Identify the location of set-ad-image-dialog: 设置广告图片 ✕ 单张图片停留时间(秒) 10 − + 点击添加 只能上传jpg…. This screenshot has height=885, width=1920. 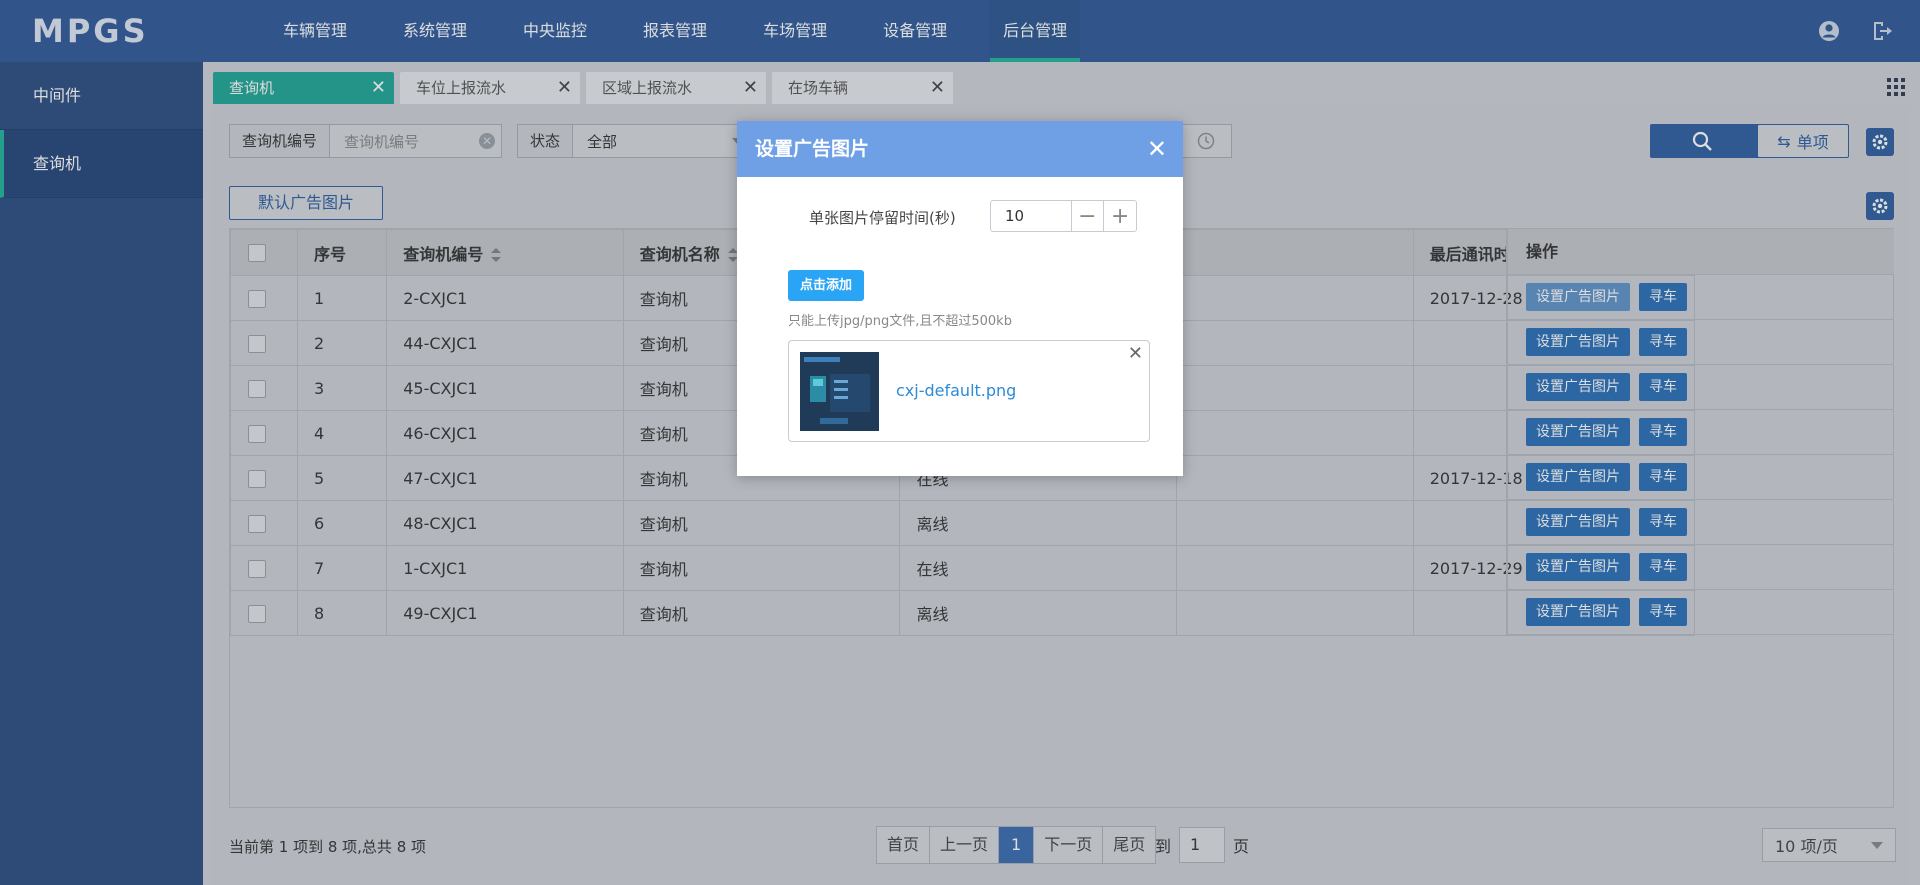
(960, 298).